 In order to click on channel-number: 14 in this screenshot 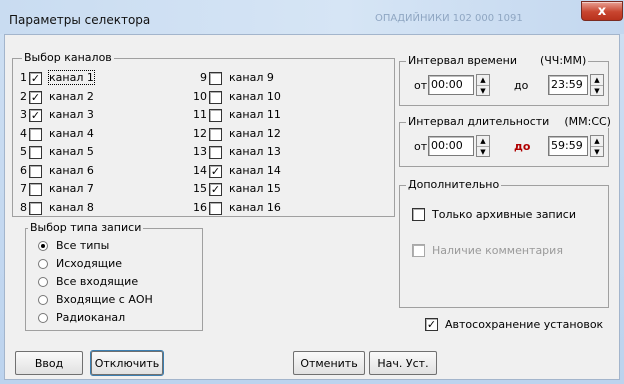, I will do `click(200, 170)`.